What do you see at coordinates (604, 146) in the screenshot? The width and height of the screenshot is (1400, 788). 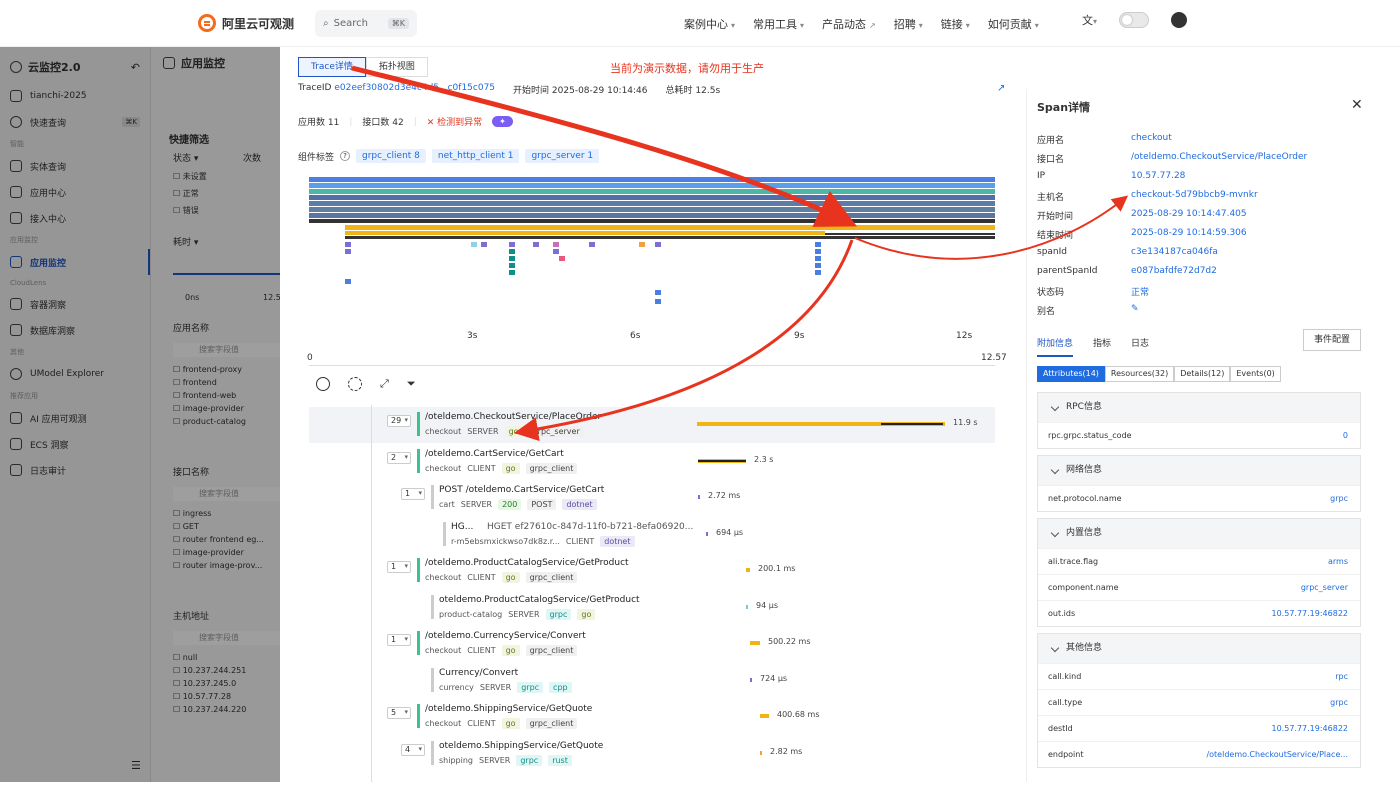 I see `arrow-to-minimap` at bounding box center [604, 146].